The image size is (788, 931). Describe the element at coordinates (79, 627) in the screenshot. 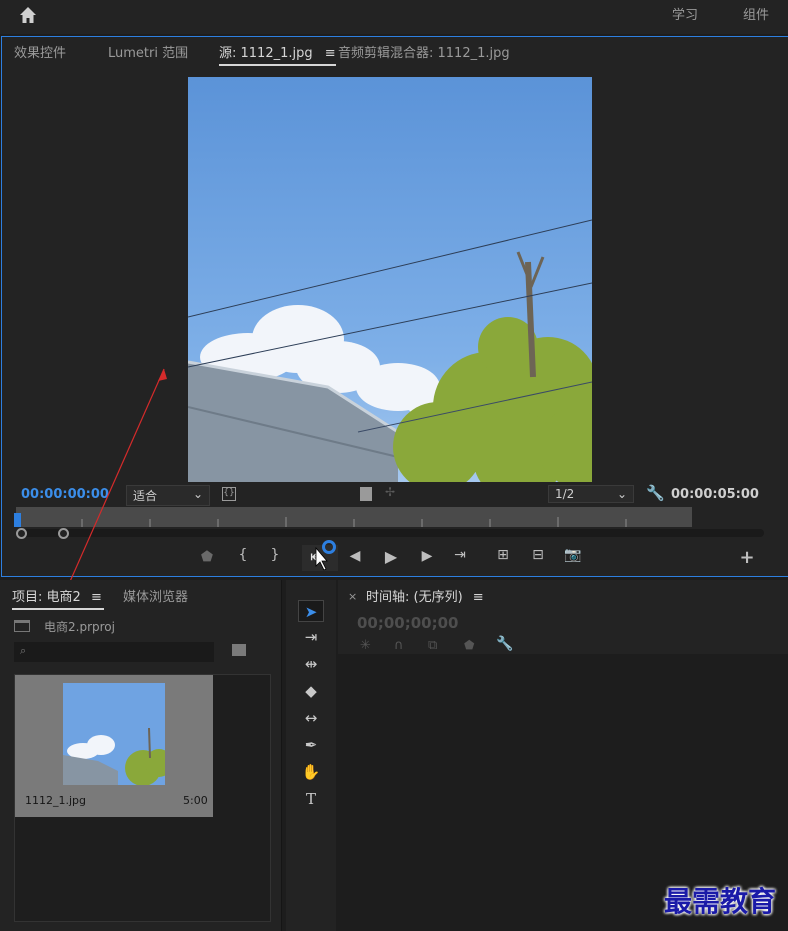

I see `project-file-name: 电商2.prproj` at that location.